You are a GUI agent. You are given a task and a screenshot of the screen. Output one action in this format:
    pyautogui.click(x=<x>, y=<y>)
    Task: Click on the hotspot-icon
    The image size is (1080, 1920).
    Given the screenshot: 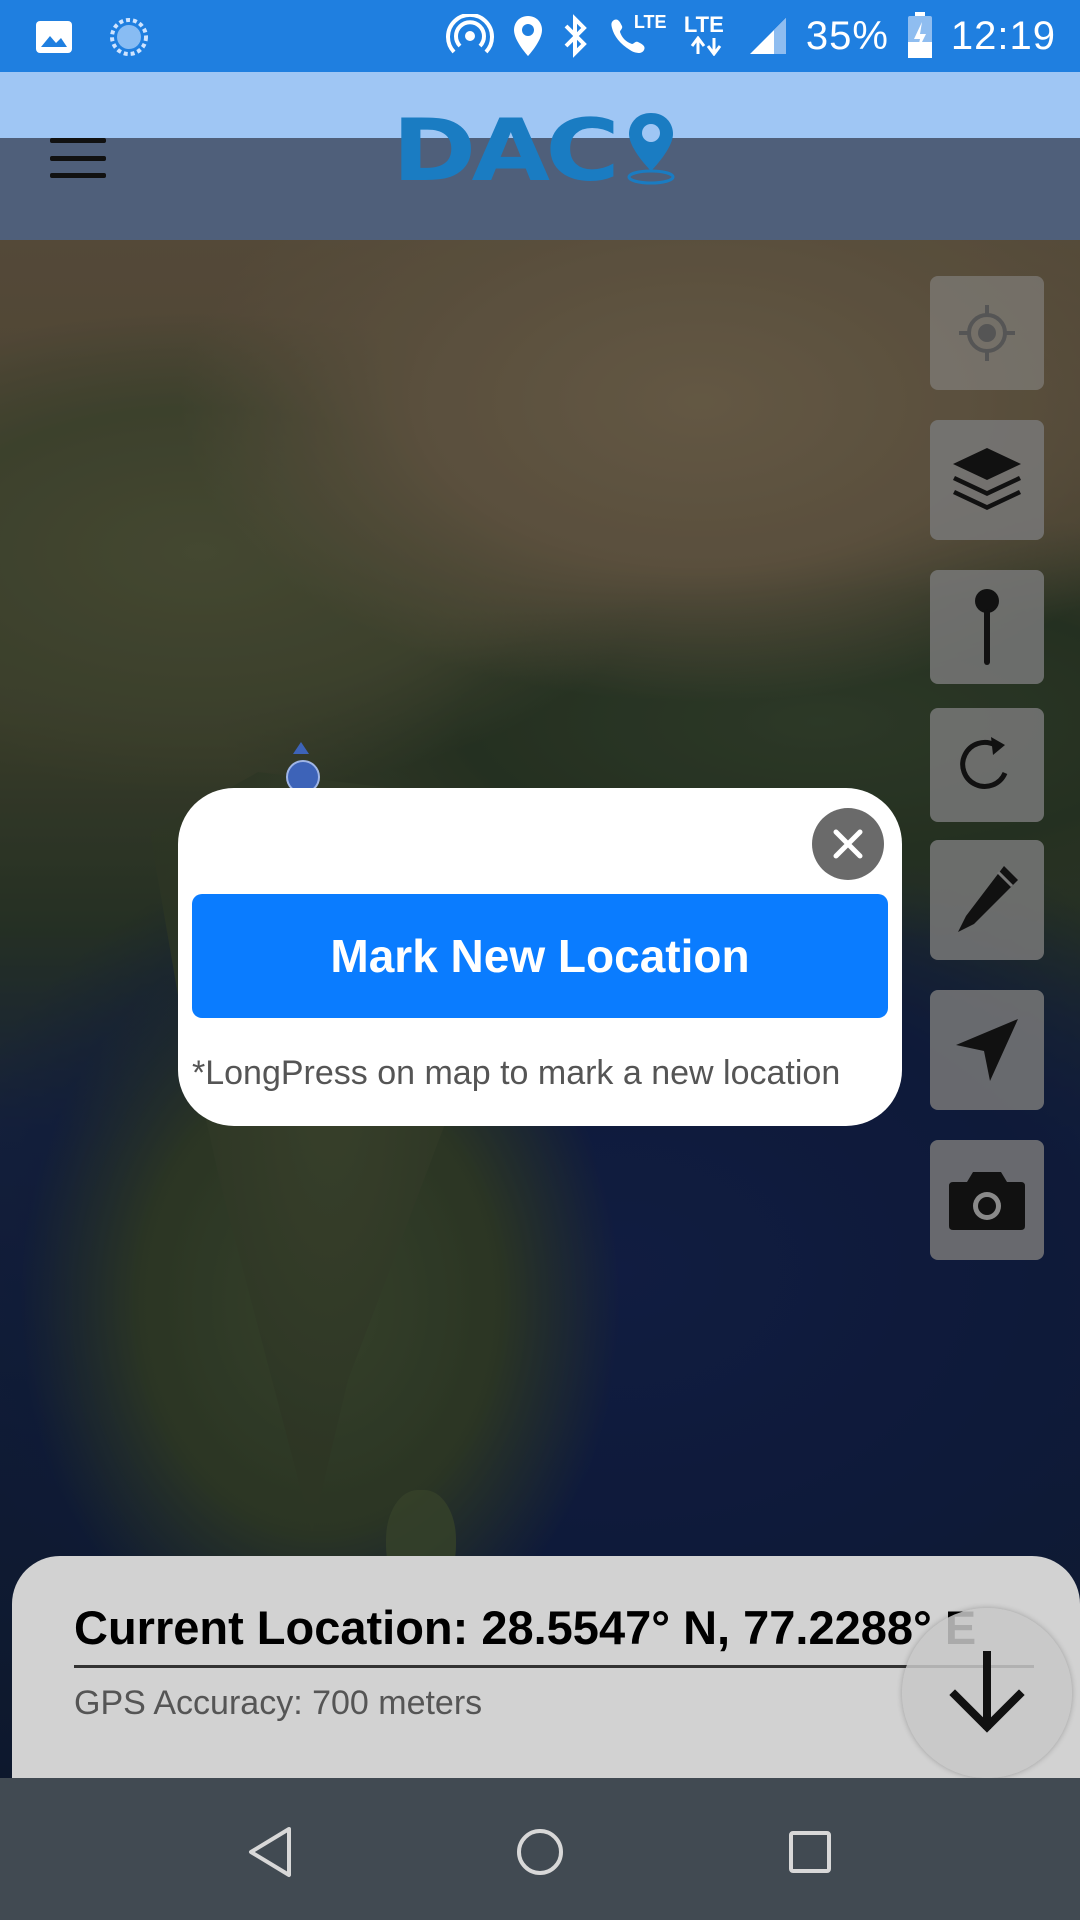 What is the action you would take?
    pyautogui.click(x=469, y=36)
    